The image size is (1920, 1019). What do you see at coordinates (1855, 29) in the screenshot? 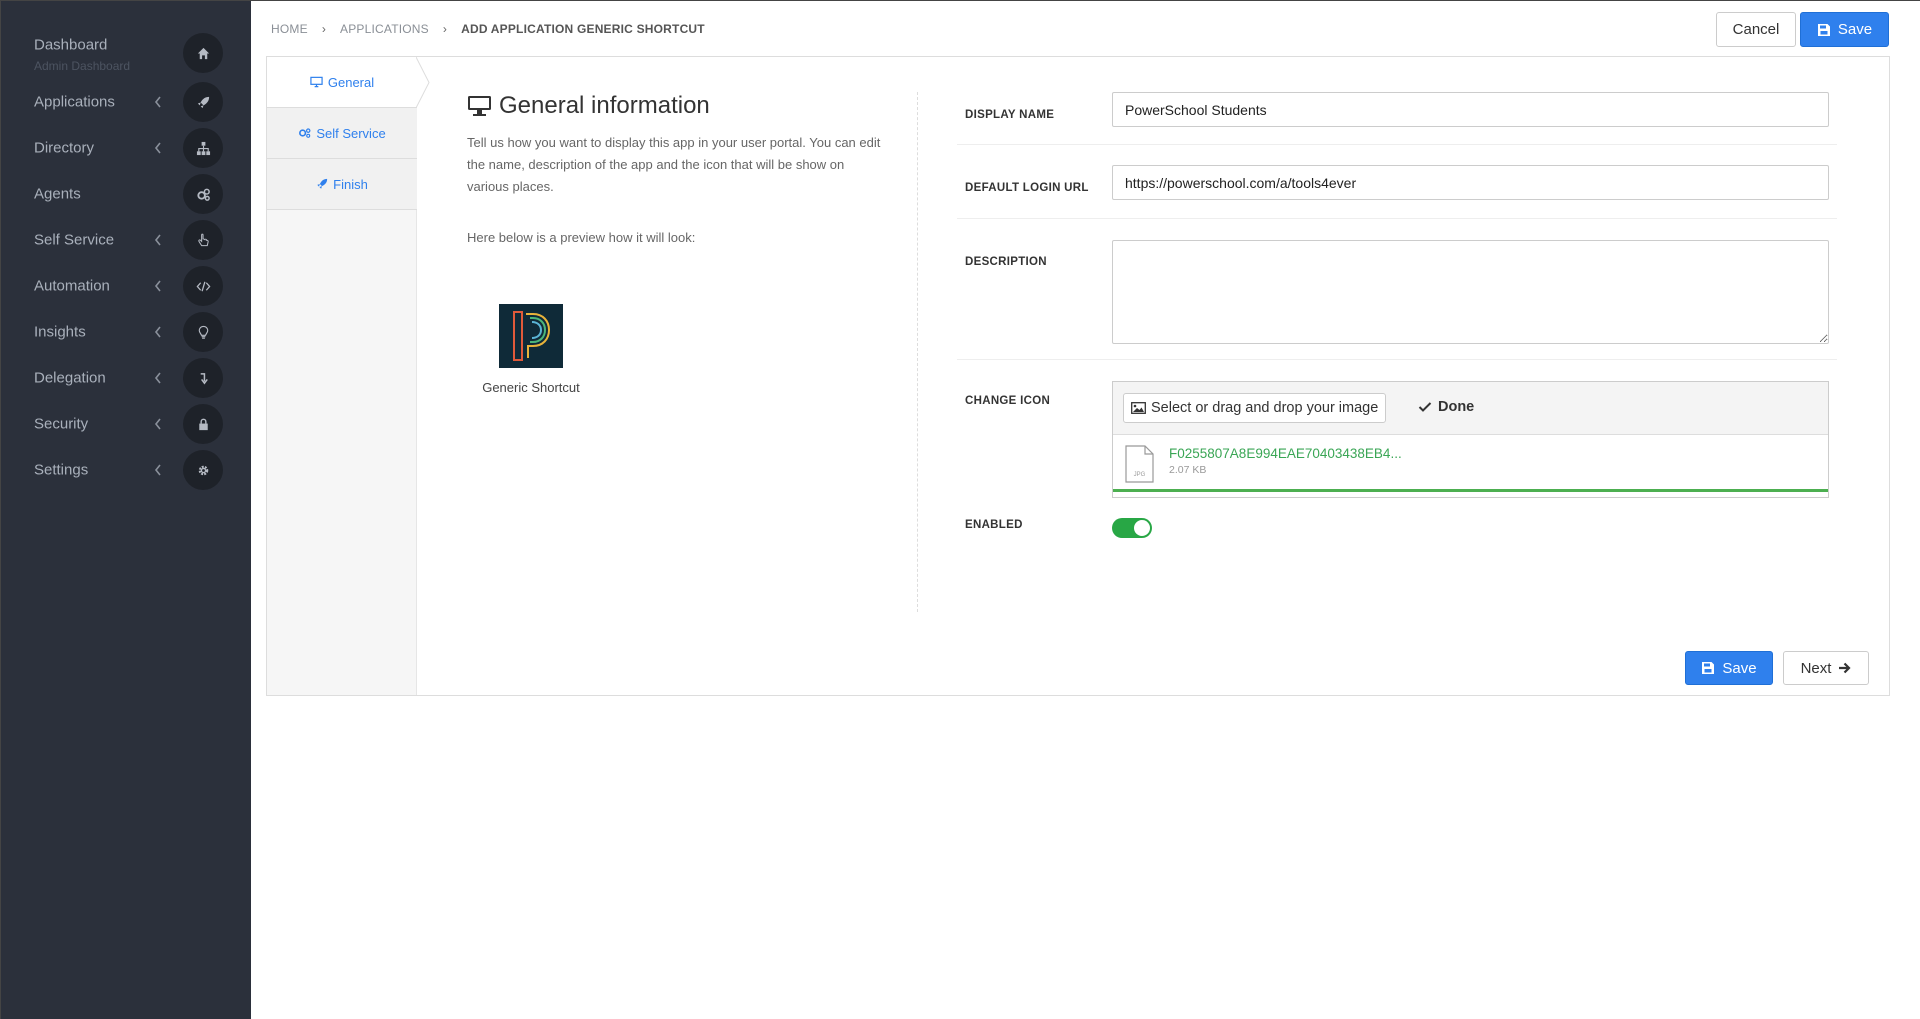
I see `save-button-label: Save` at bounding box center [1855, 29].